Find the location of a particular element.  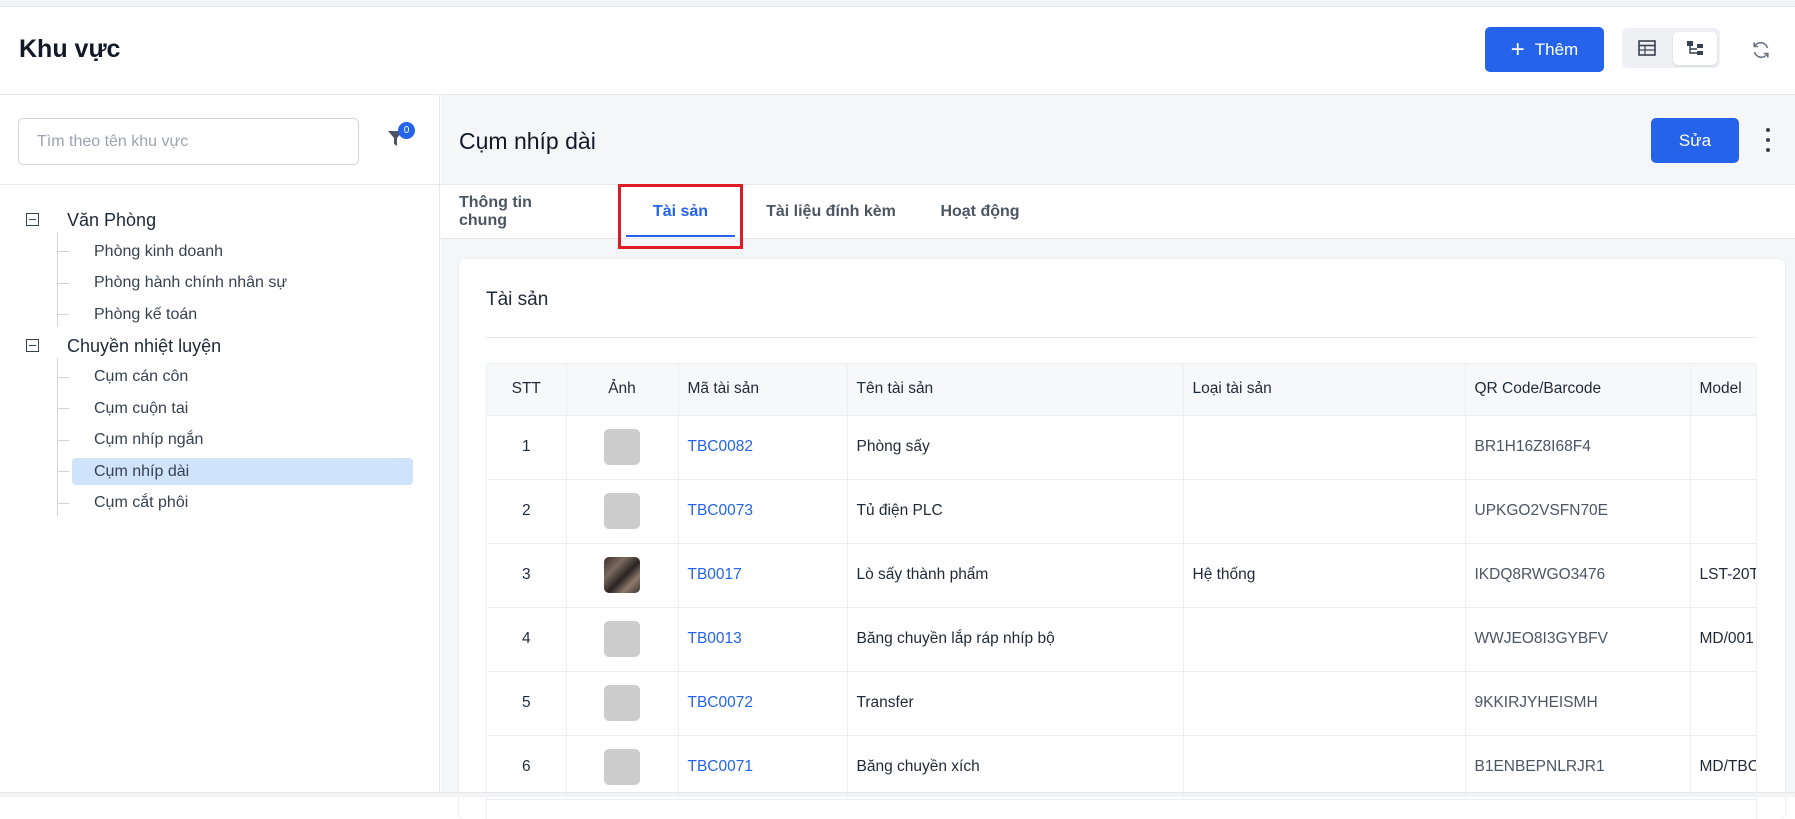

tree-node-phong-kinh-doanh: Phòng kinh doanh is located at coordinates (220, 252).